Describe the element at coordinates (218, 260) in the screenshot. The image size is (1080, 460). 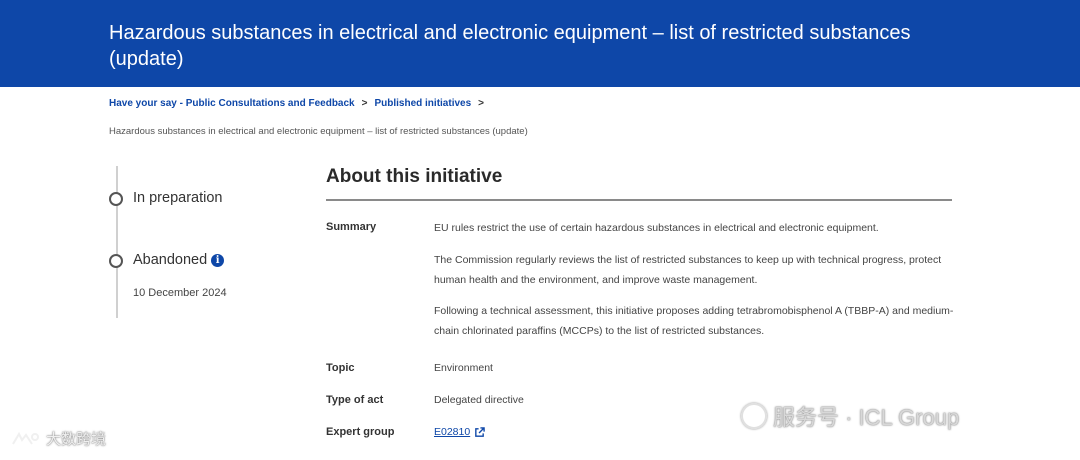
I see `info-icon: i` at that location.